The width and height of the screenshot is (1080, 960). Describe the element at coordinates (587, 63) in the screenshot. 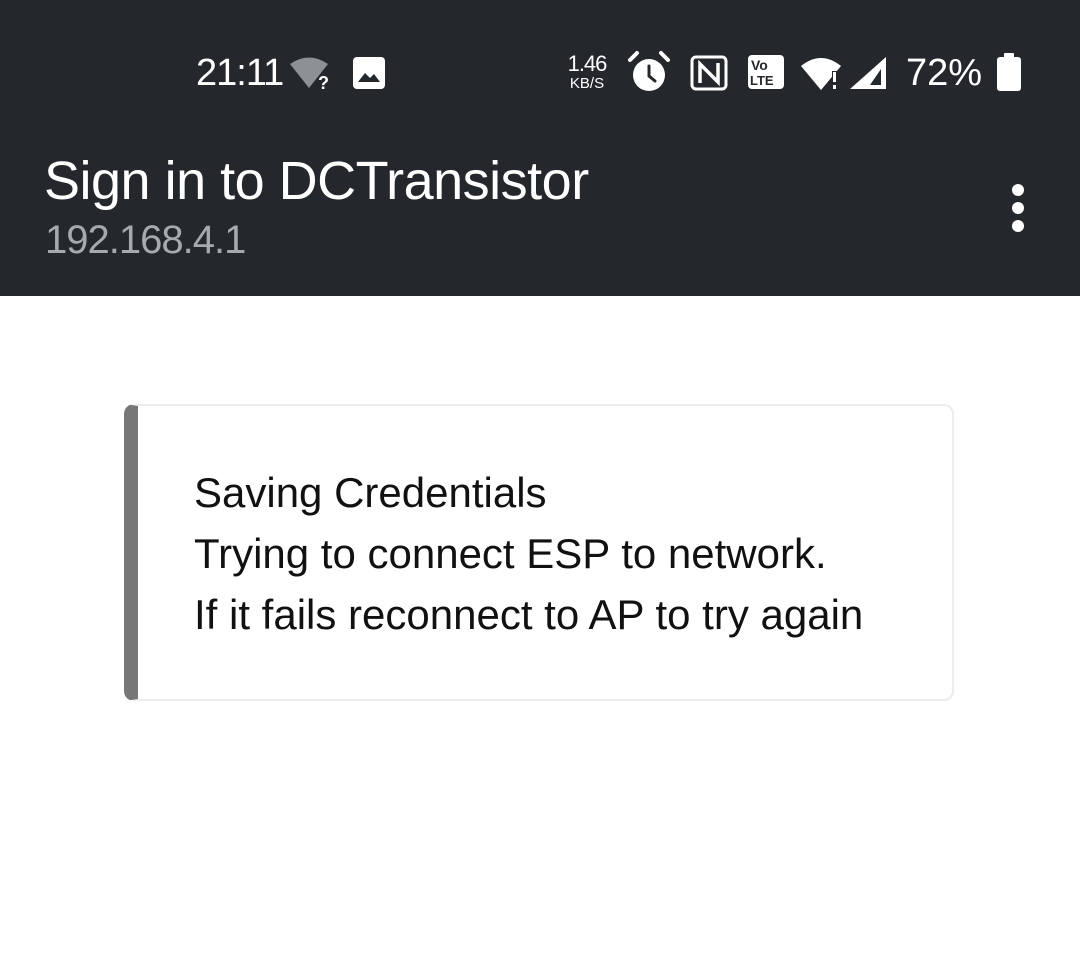

I see `net-speed-value: 1.46` at that location.